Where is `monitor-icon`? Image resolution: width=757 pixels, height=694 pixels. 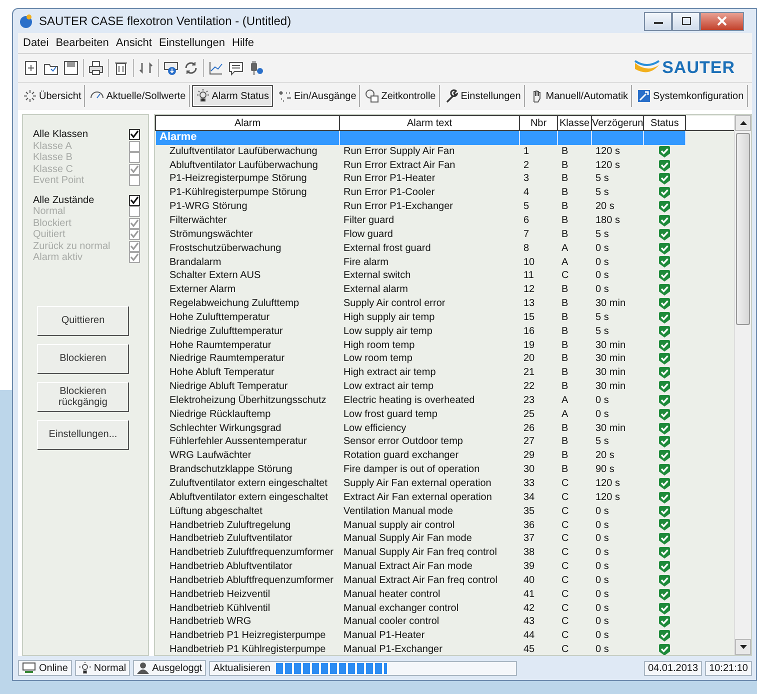
monitor-icon is located at coordinates (171, 68).